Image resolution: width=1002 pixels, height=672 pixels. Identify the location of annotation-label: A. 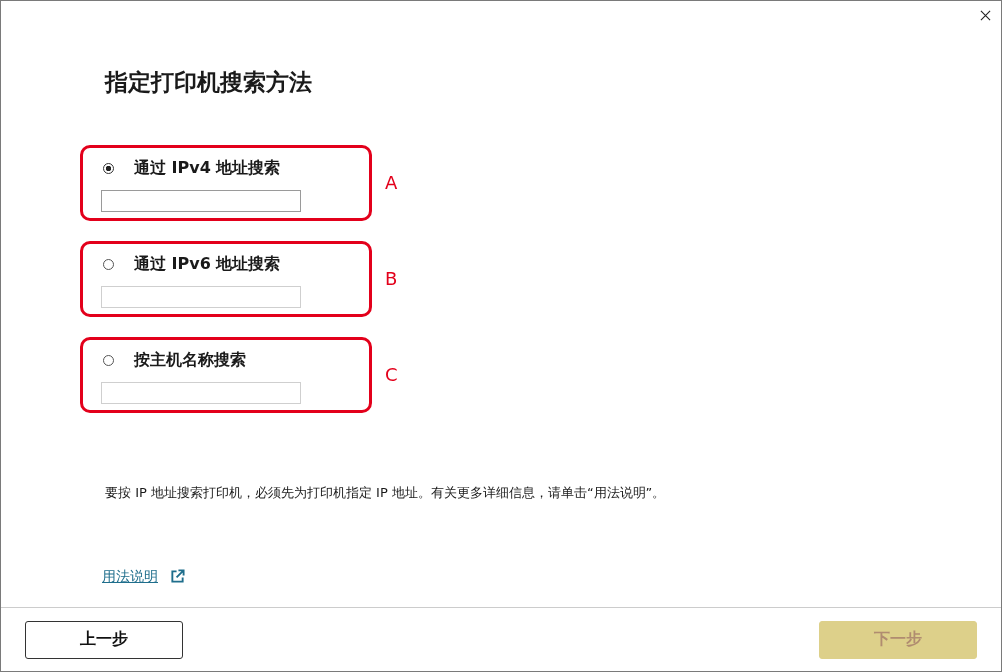
(391, 183).